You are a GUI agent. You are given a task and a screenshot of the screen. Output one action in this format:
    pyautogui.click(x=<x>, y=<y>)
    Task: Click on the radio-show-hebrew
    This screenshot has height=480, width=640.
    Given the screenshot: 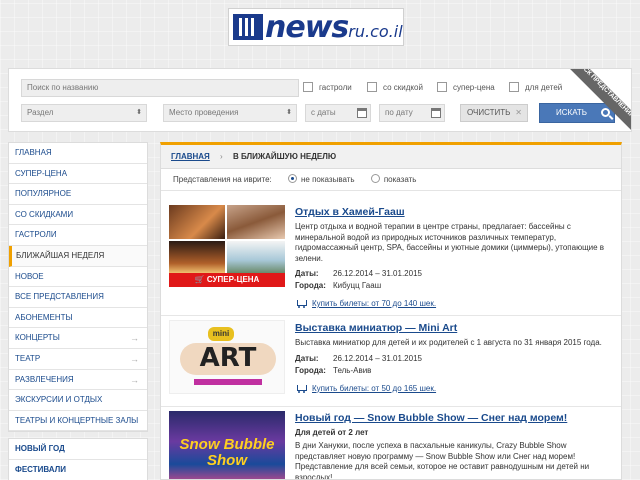 What is the action you would take?
    pyautogui.click(x=375, y=178)
    